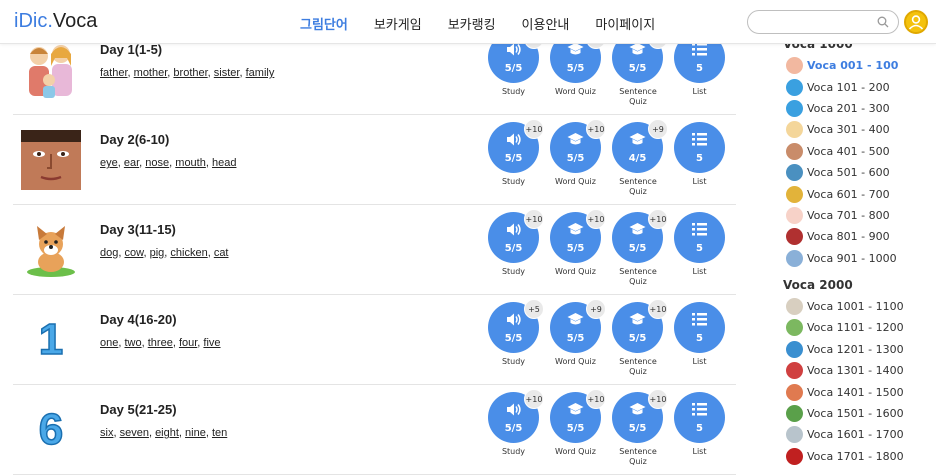 The image size is (936, 476). What do you see at coordinates (219, 433) in the screenshot?
I see `word-link: ten` at bounding box center [219, 433].